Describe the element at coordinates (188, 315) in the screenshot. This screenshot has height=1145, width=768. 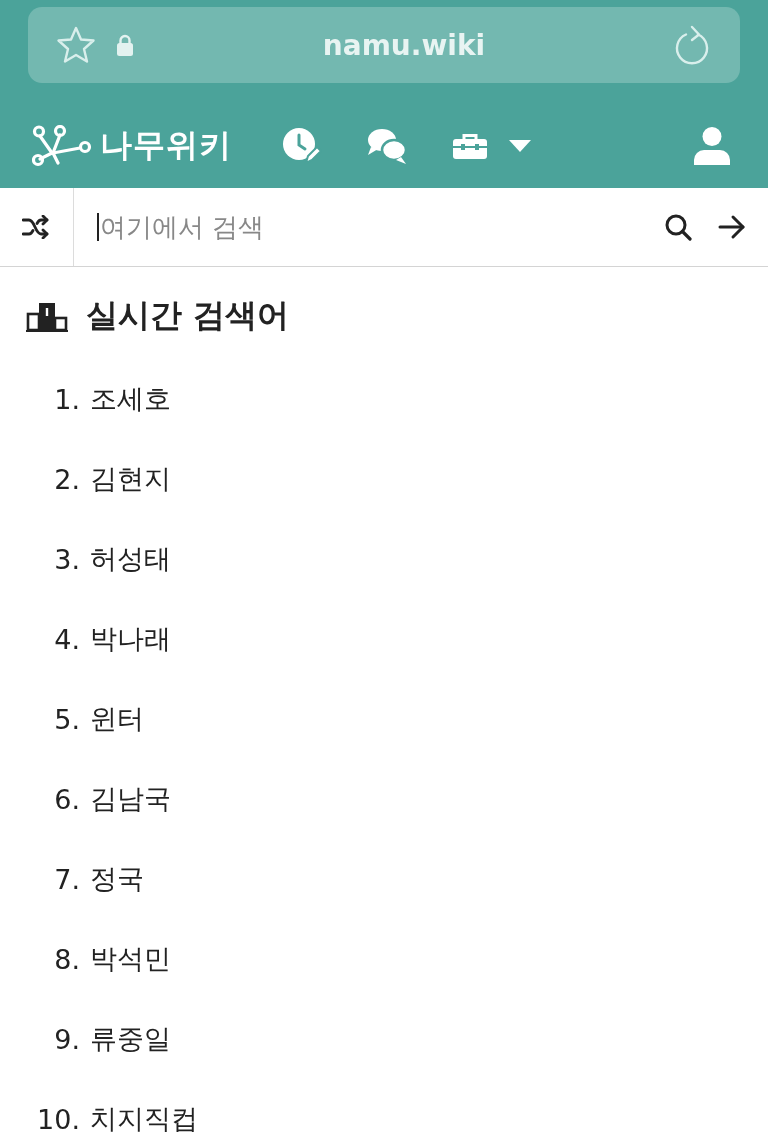
I see `section-title: 실시간 검색어` at that location.